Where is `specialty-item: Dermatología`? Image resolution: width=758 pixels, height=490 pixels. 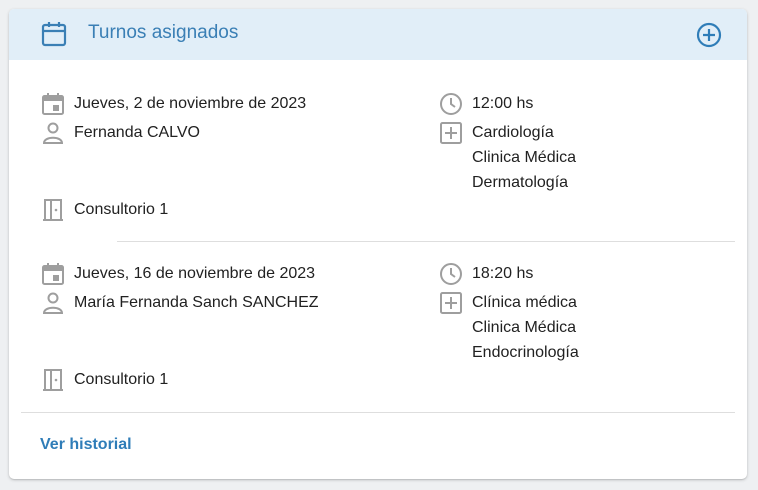
specialty-item: Dermatología is located at coordinates (520, 182).